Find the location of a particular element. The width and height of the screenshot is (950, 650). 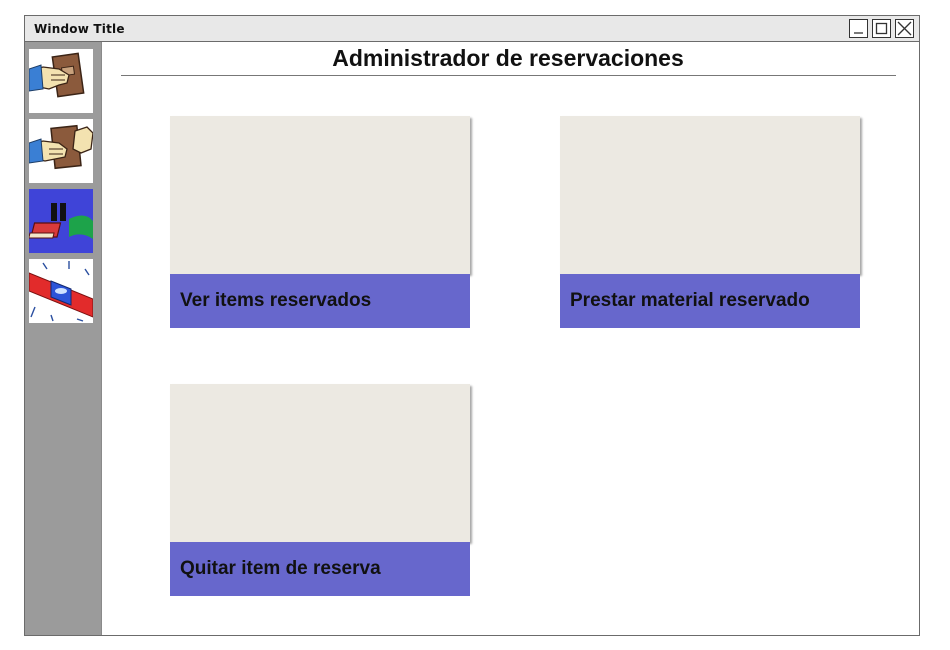

card-label: Prestar material reservado is located at coordinates (690, 300).